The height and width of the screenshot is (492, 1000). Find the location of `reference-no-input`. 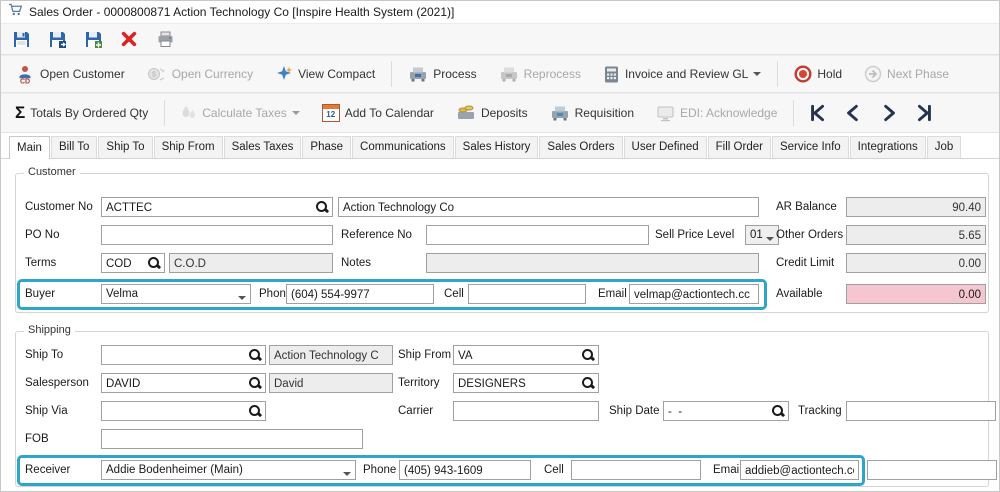

reference-no-input is located at coordinates (537, 236).